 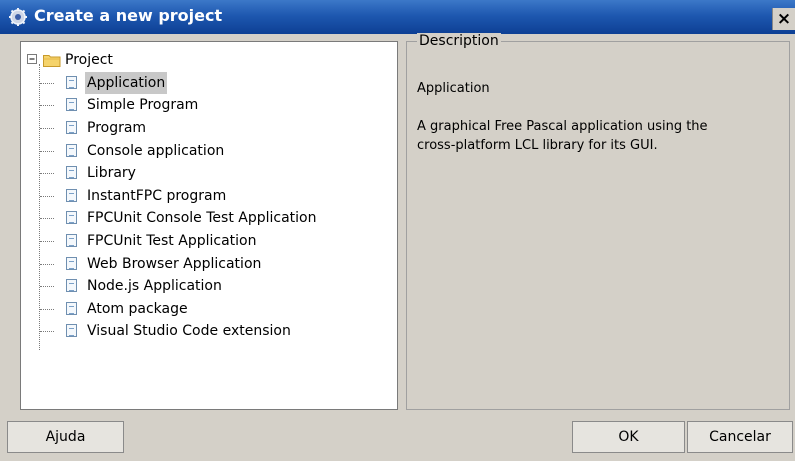 I want to click on lazarus-app-icon, so click(x=18, y=17).